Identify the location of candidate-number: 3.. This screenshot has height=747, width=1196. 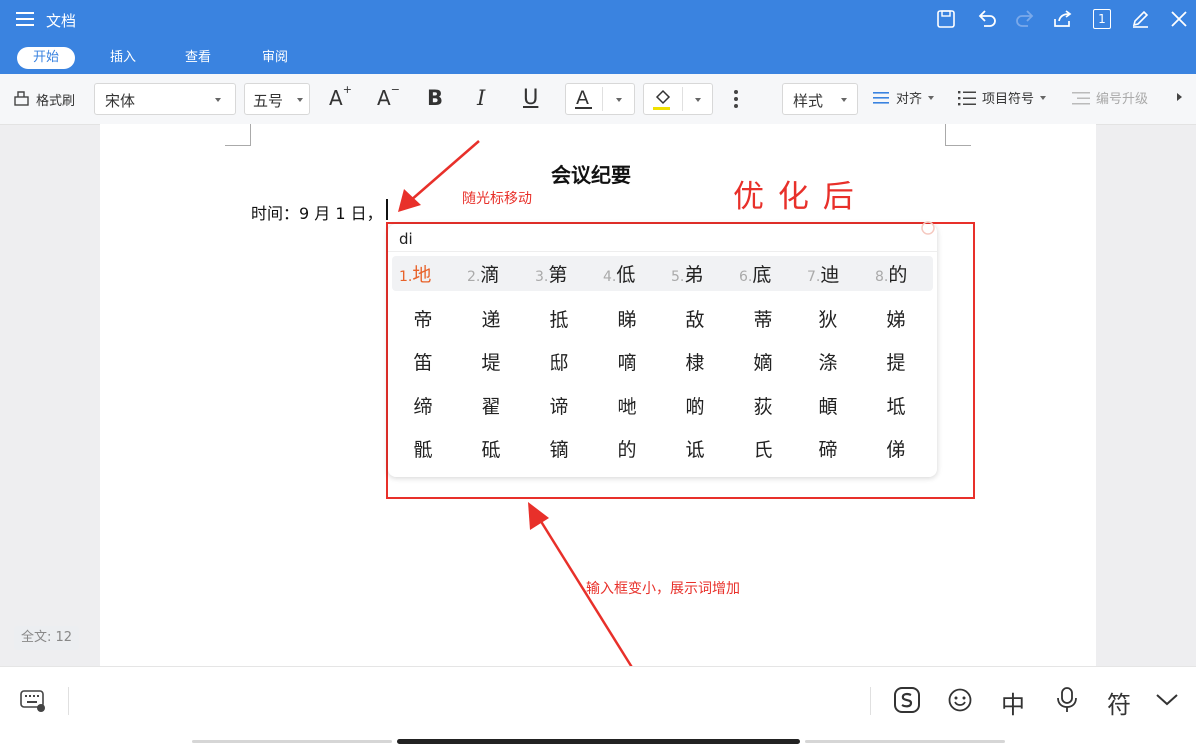
(542, 277).